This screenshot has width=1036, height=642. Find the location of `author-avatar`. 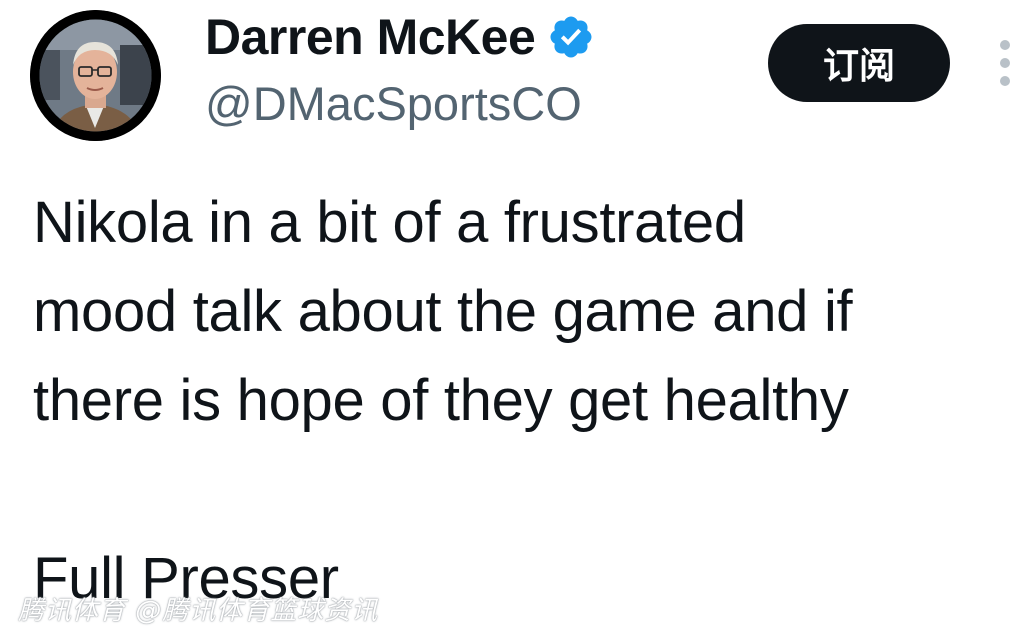

author-avatar is located at coordinates (95, 75).